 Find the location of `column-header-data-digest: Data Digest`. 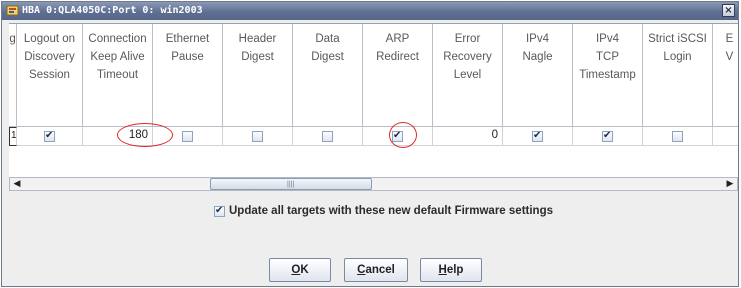

column-header-data-digest: Data Digest is located at coordinates (328, 75).